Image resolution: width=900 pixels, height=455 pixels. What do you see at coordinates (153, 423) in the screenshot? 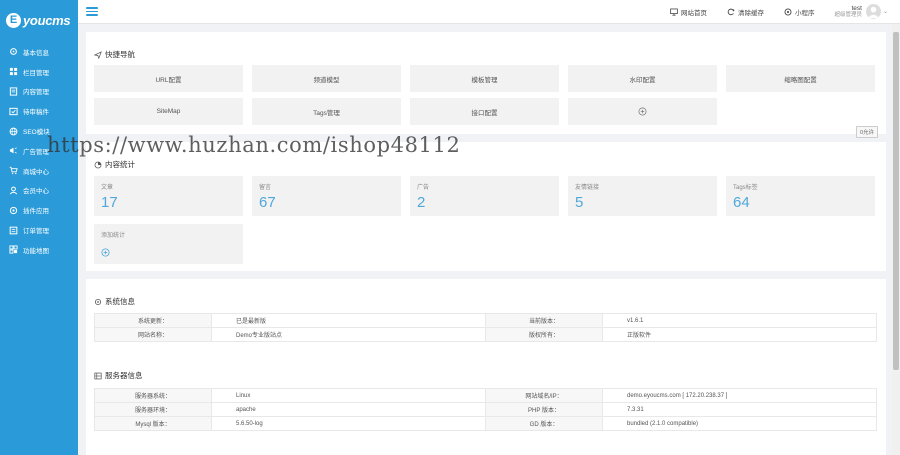
I see `table-cell: Mysql 版本：` at bounding box center [153, 423].